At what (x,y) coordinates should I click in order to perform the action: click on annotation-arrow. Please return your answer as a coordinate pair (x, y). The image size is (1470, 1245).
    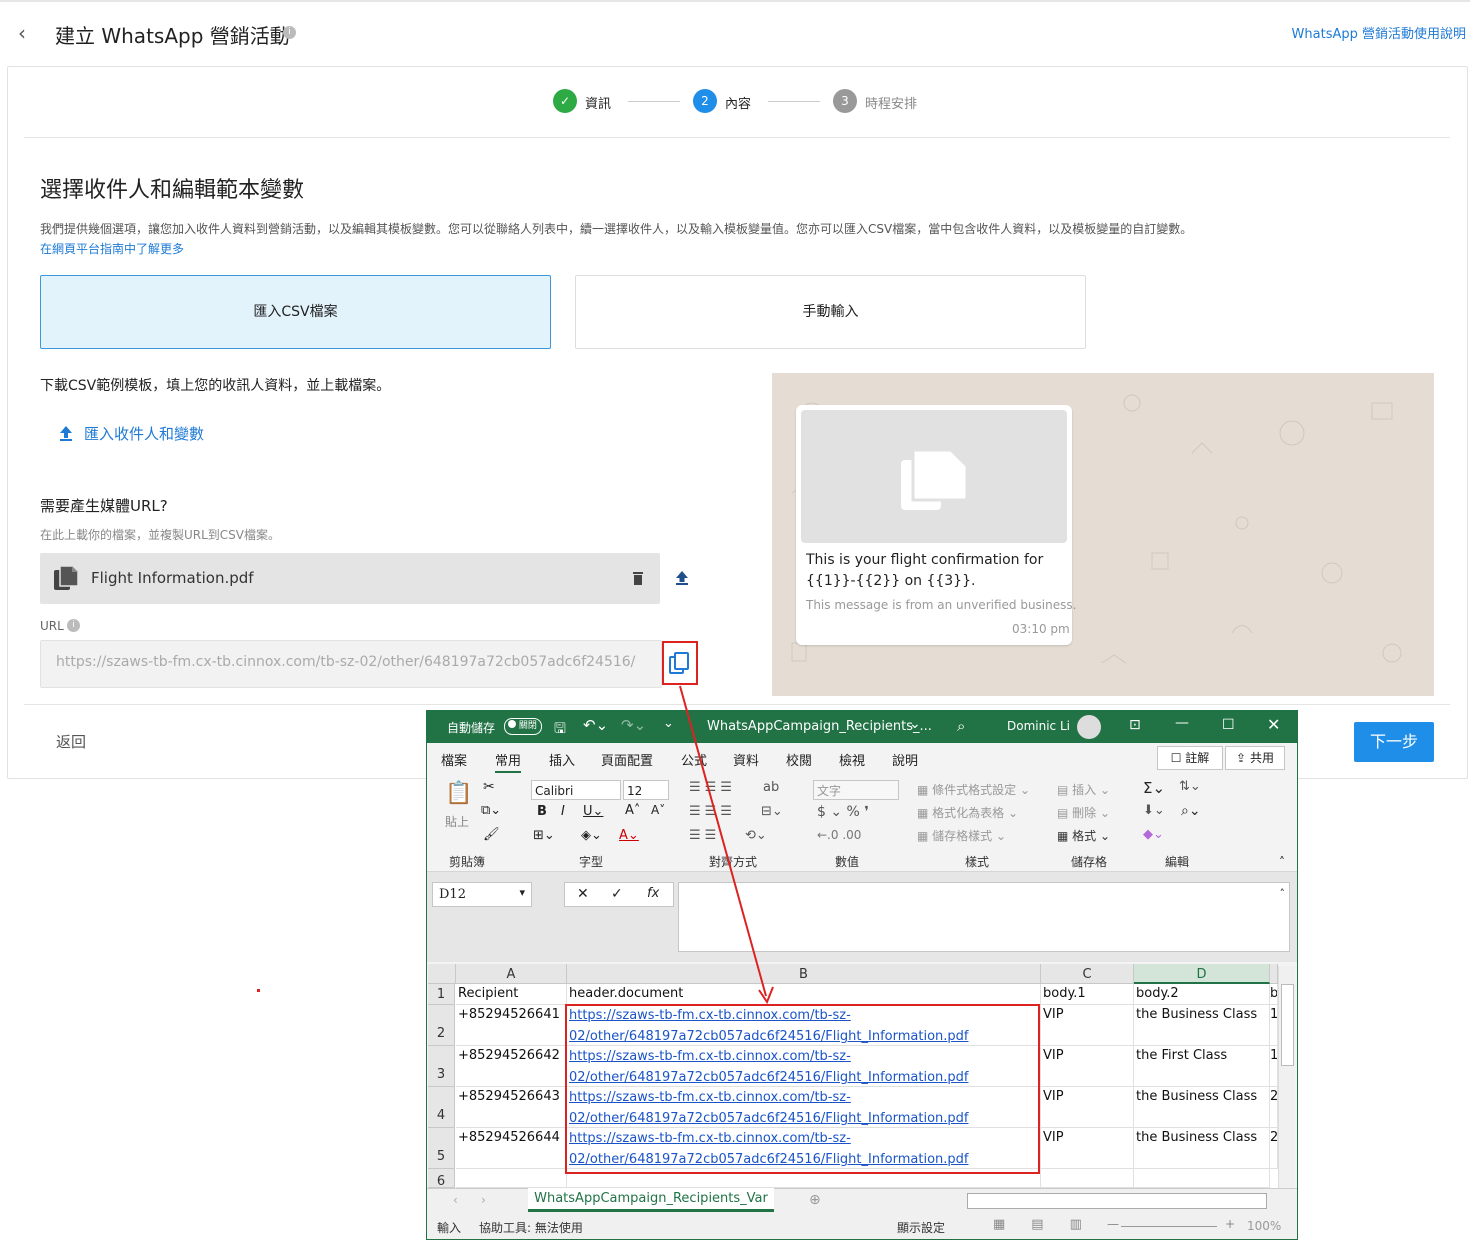
    Looking at the image, I should click on (515, 845).